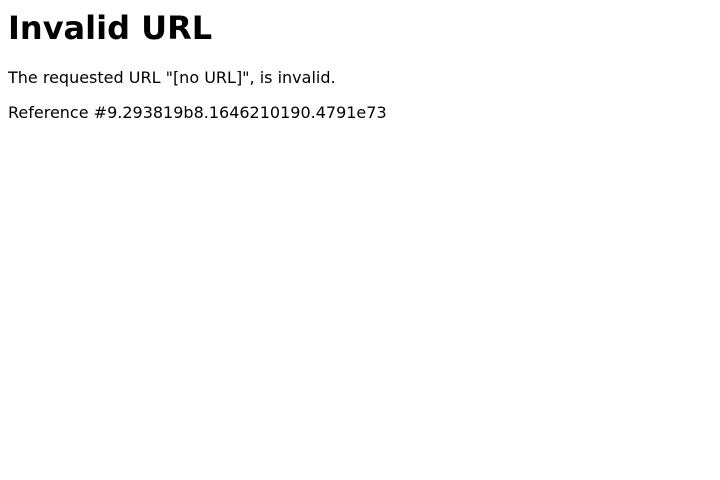 Image resolution: width=720 pixels, height=480 pixels. What do you see at coordinates (110, 28) in the screenshot?
I see `page-title: Invalid URL` at bounding box center [110, 28].